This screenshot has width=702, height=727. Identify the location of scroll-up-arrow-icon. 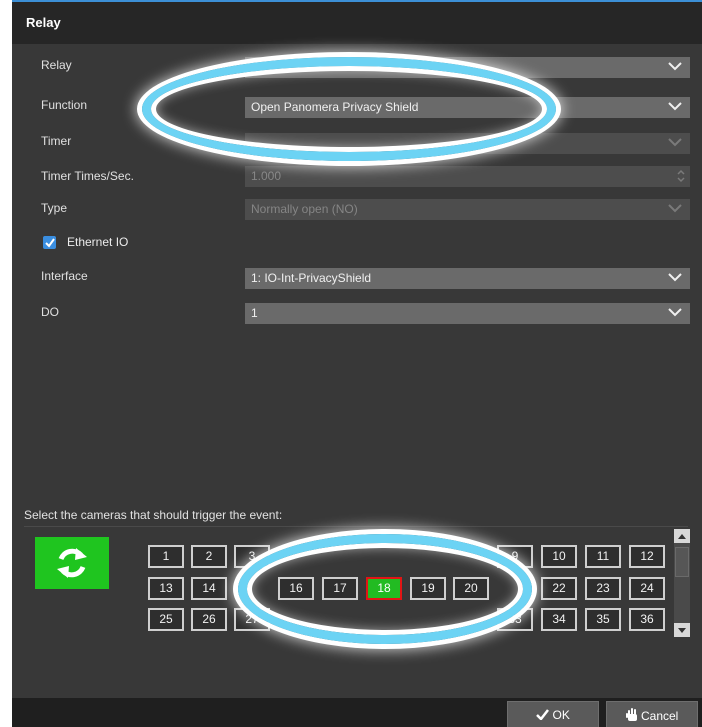
(682, 536).